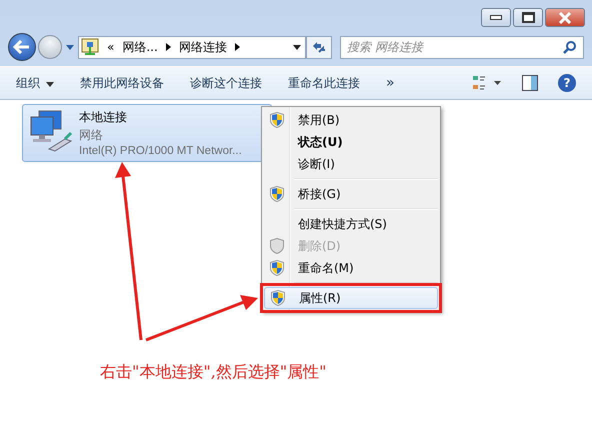  Describe the element at coordinates (530, 83) in the screenshot. I see `preview-pane-button` at that location.